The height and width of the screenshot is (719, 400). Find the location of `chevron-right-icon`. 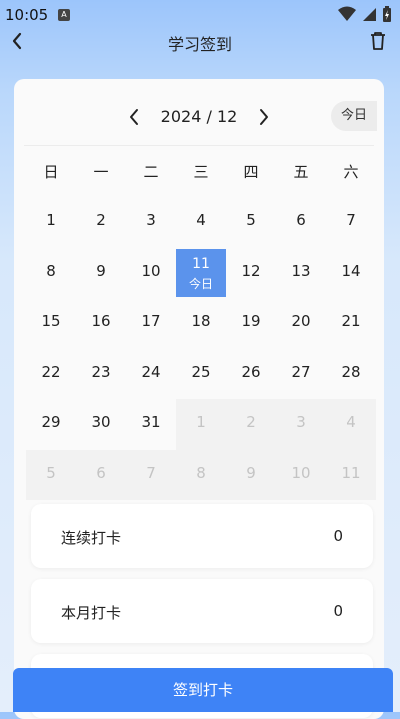

chevron-right-icon is located at coordinates (264, 117).